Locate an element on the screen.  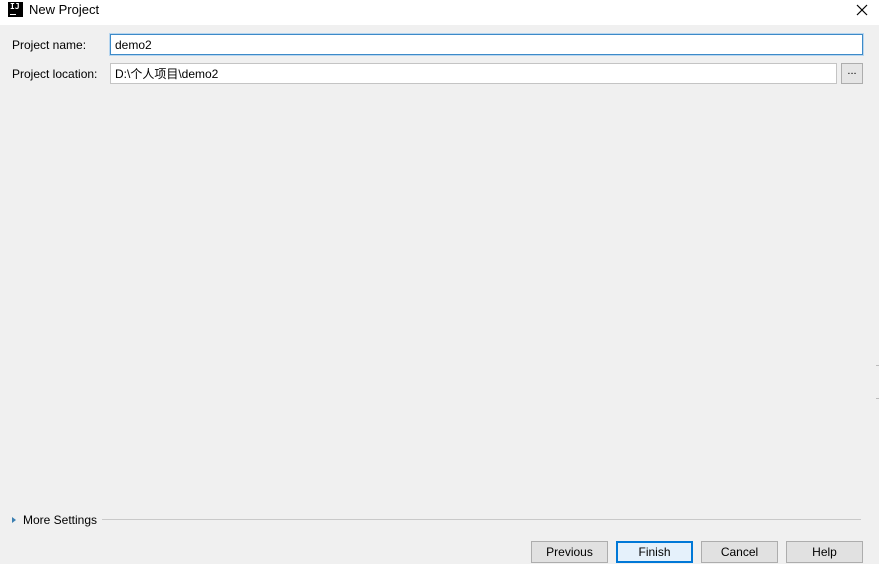
app-icon-text: IJ is located at coordinates (15, 6).